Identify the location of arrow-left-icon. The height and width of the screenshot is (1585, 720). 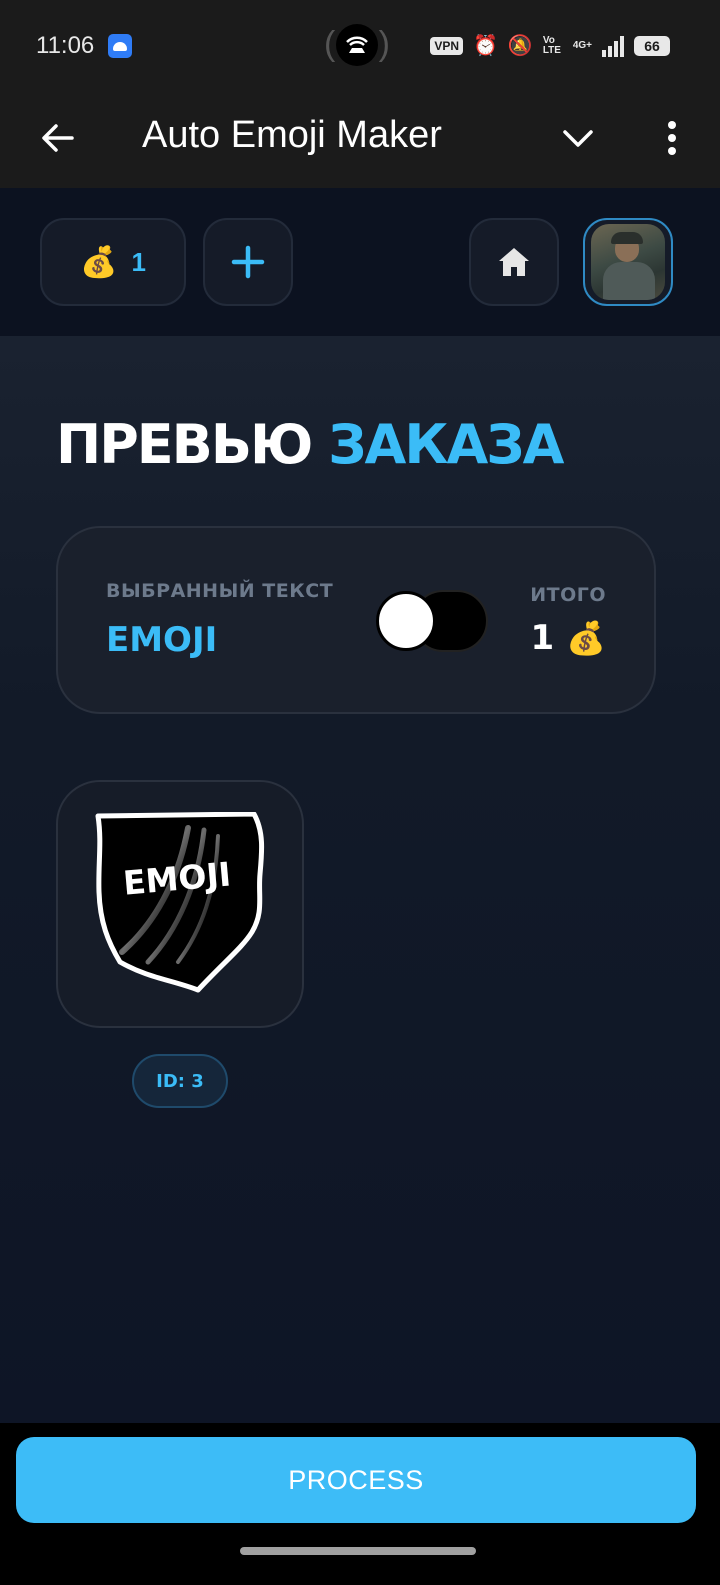
(58, 138).